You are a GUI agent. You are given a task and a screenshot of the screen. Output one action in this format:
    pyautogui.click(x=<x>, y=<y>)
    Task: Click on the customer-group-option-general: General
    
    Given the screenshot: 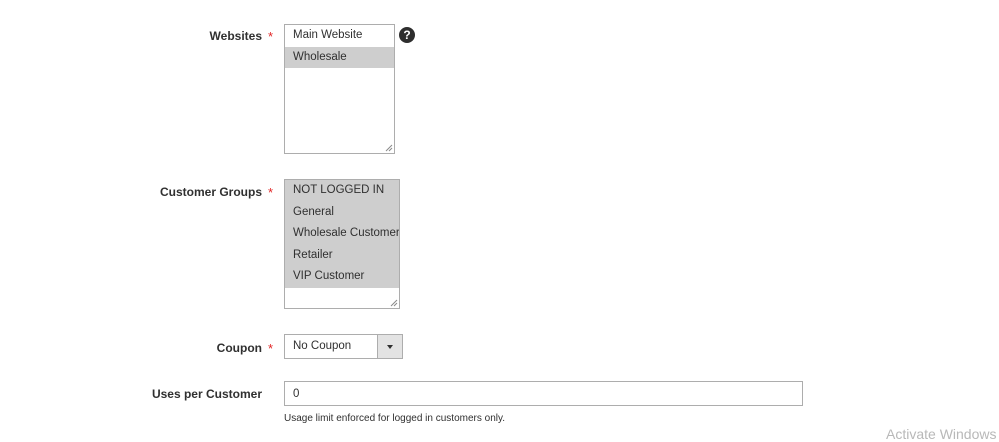 What is the action you would take?
    pyautogui.click(x=342, y=212)
    